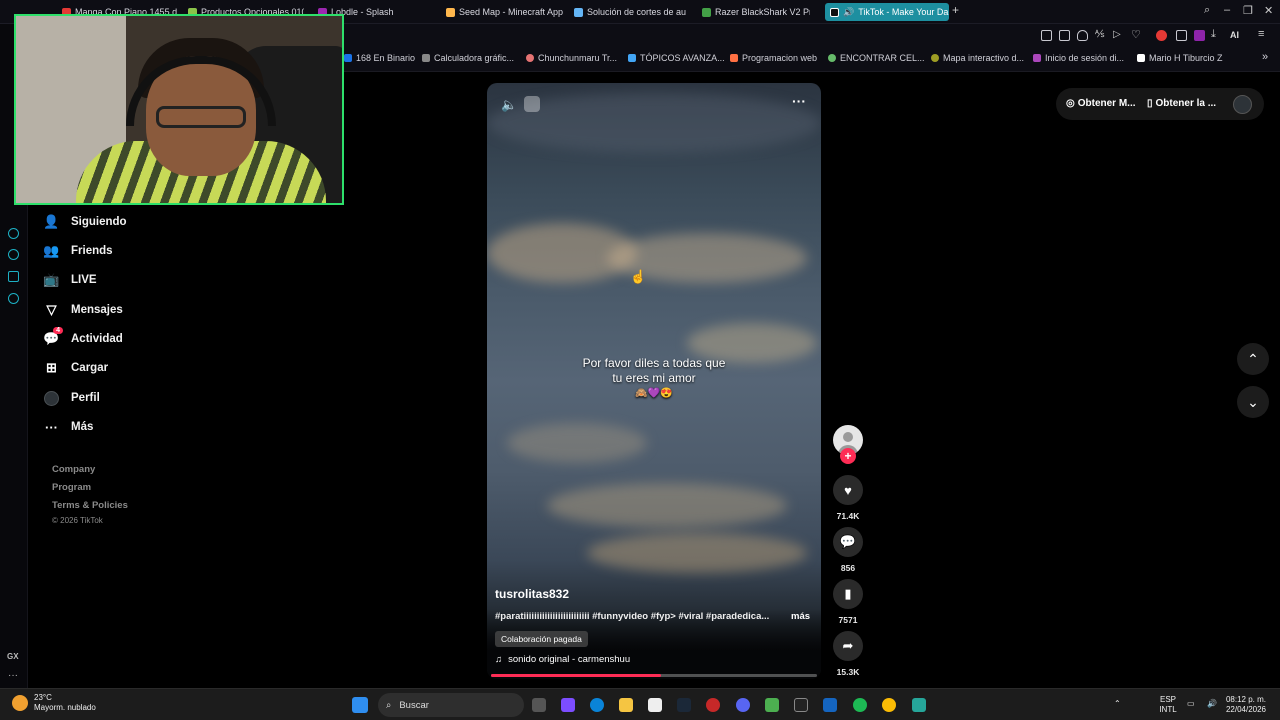 Image resolution: width=1280 pixels, height=720 pixels. Describe the element at coordinates (77, 520) in the screenshot. I see `copyright: © 2026 TikTok` at that location.